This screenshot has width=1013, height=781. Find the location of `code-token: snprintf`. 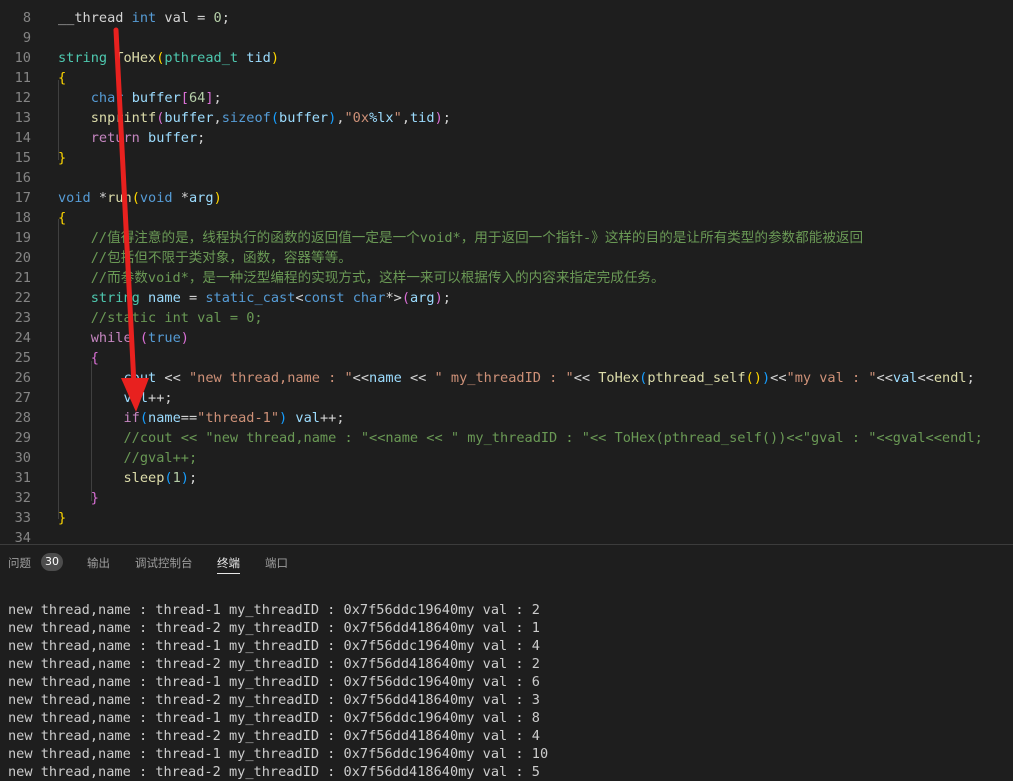

code-token: snprintf is located at coordinates (123, 118).